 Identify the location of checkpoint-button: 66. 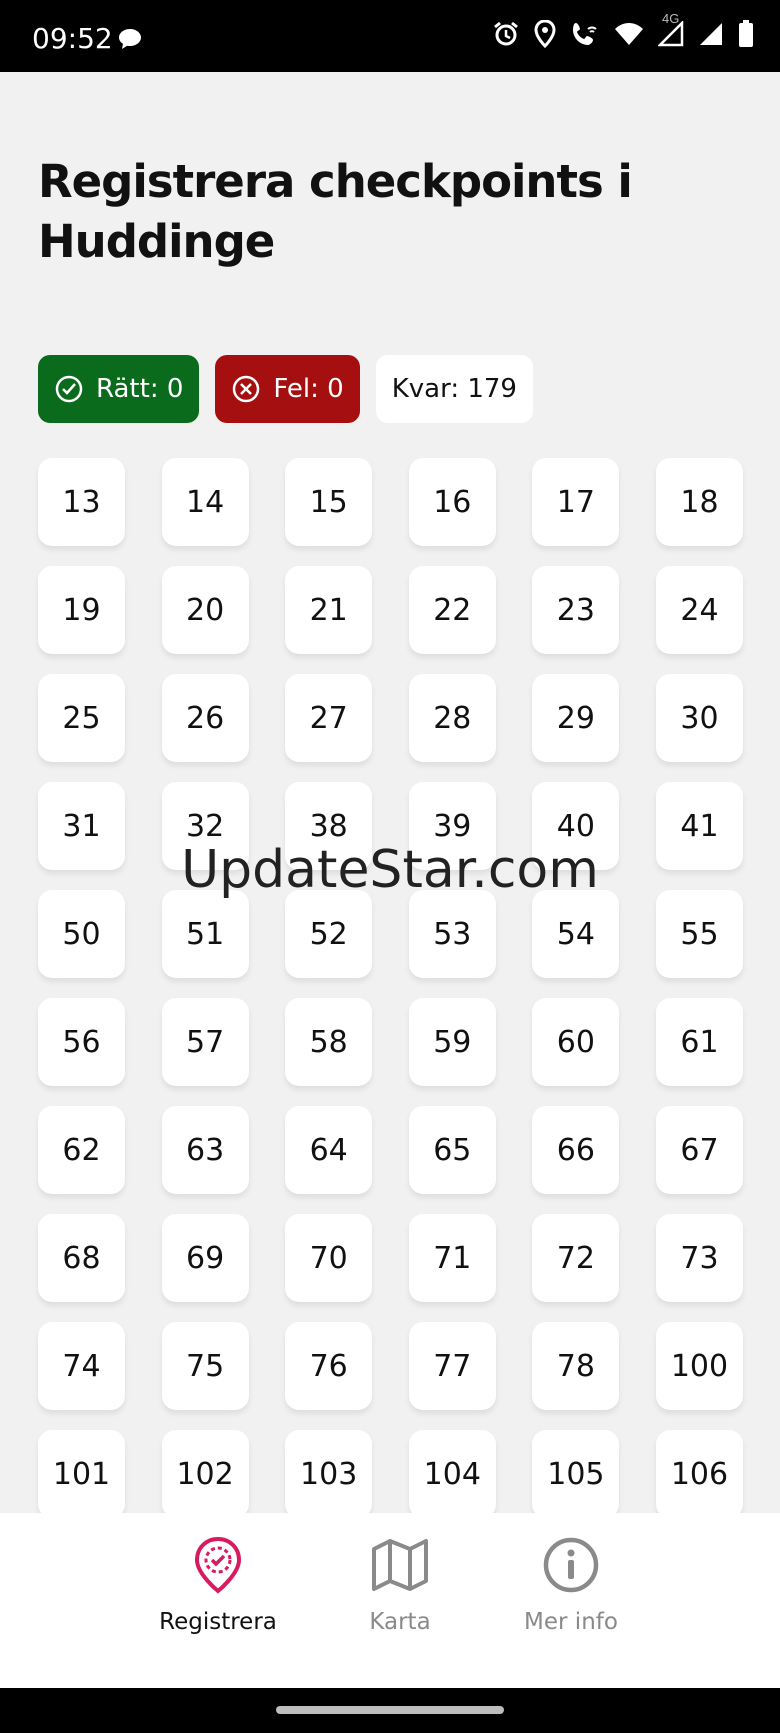
(576, 1150).